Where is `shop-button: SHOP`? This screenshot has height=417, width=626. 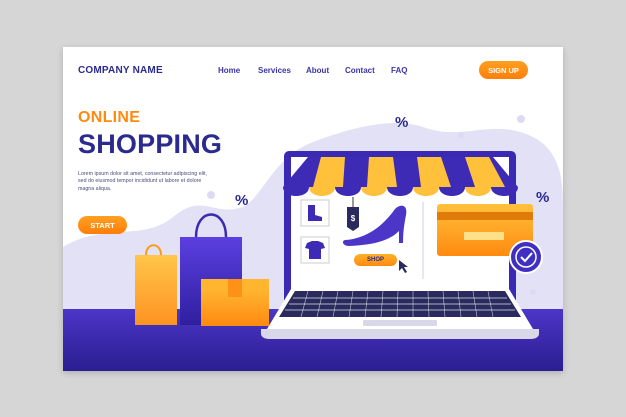 shop-button: SHOP is located at coordinates (375, 260).